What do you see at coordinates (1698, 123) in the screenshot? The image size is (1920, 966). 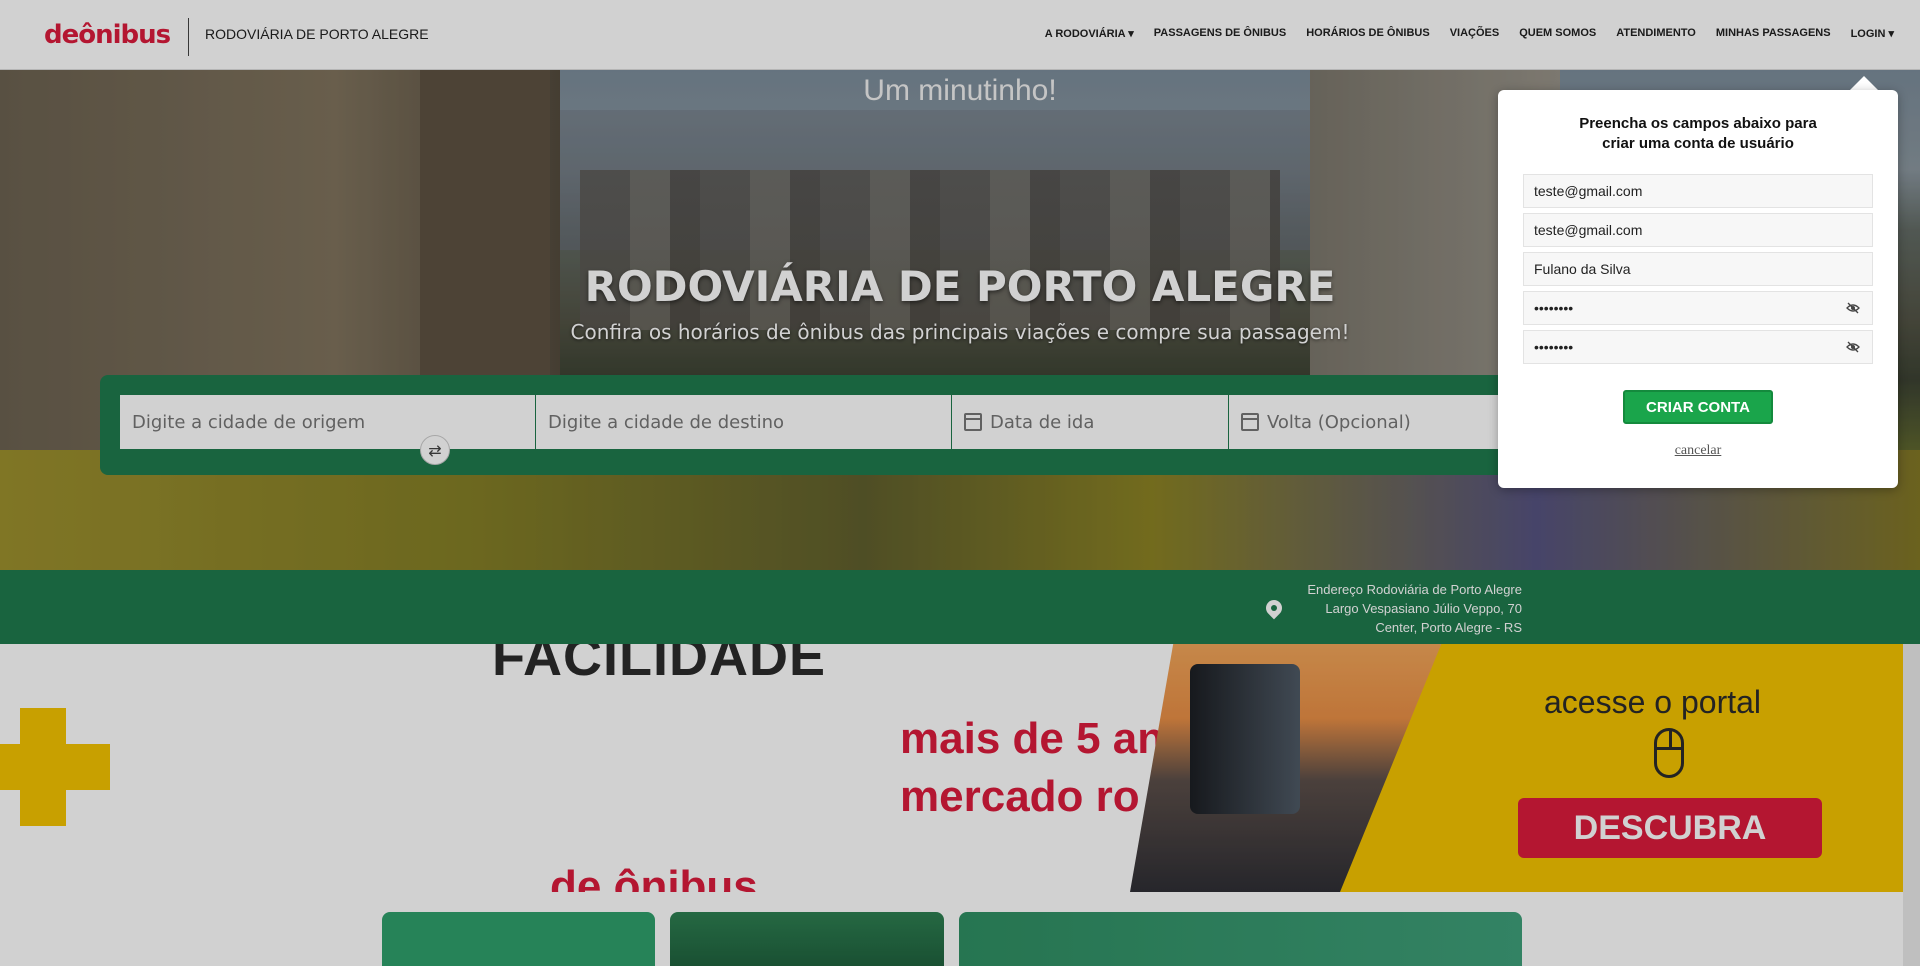 I see `signup-title-line1: Preencha os campos abaixo para` at bounding box center [1698, 123].